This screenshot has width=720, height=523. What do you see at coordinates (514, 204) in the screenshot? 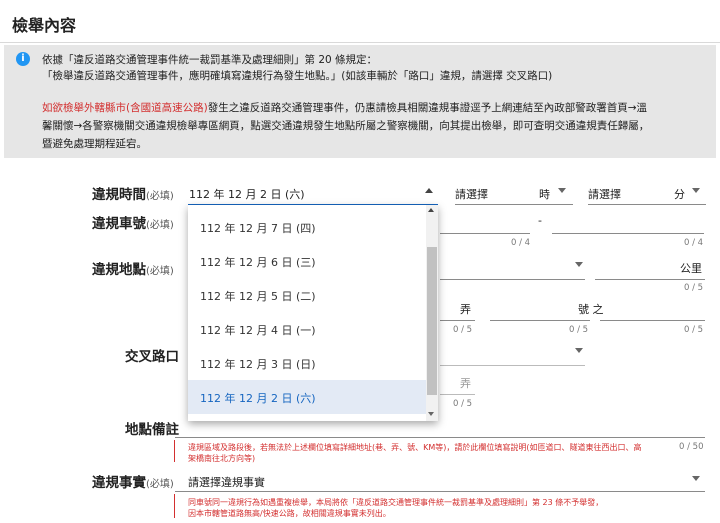
I see `hour-underline` at bounding box center [514, 204].